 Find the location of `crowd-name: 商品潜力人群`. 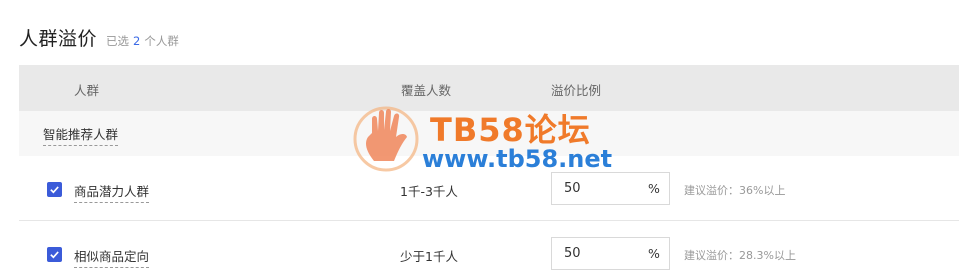

crowd-name: 商品潜力人群 is located at coordinates (112, 192).